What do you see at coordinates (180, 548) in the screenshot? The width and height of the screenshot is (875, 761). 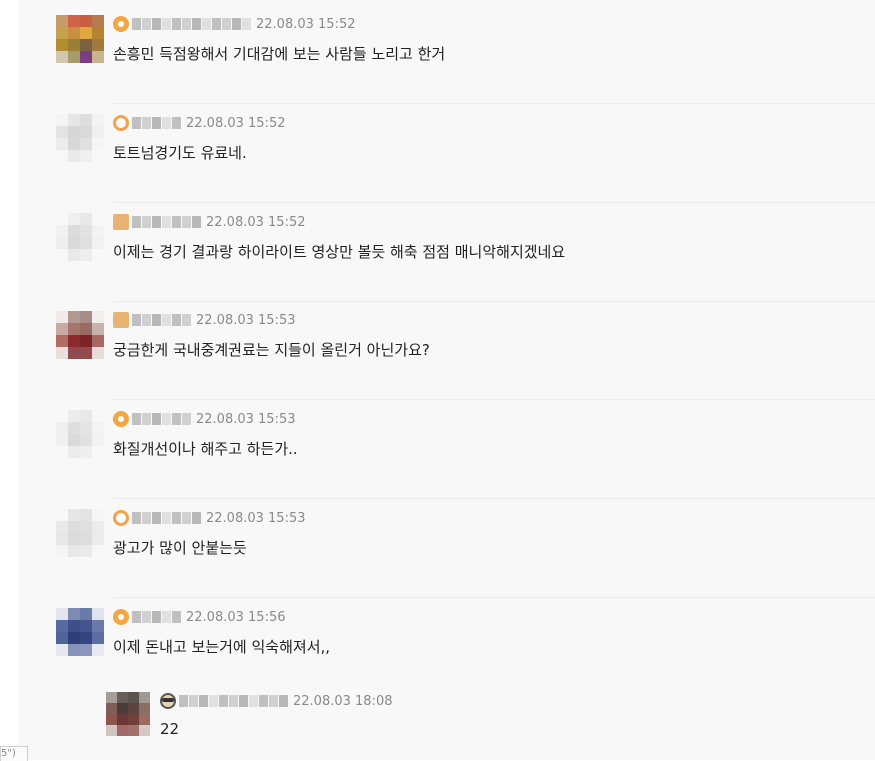 I see `comment-text: 광고가 많이 안붙는듯` at bounding box center [180, 548].